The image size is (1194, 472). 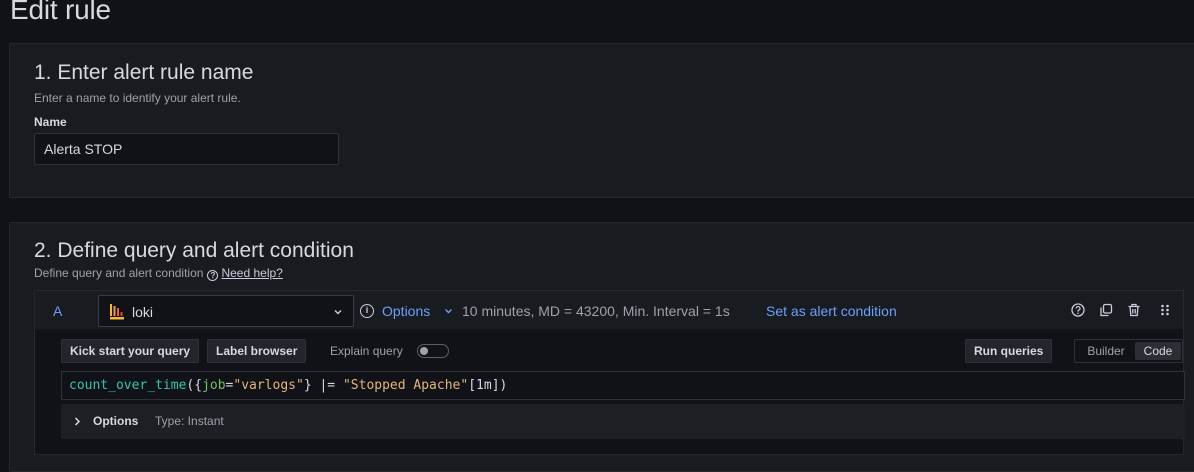 I want to click on help-icon, so click(x=1078, y=310).